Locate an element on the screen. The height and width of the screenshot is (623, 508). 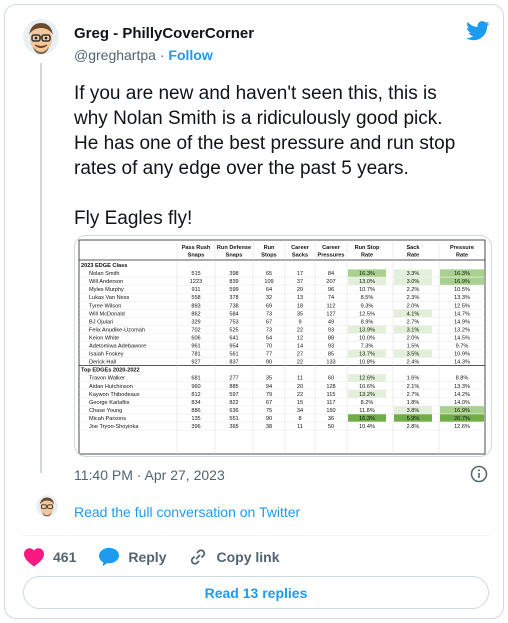
reply-button: Reply is located at coordinates (132, 557).